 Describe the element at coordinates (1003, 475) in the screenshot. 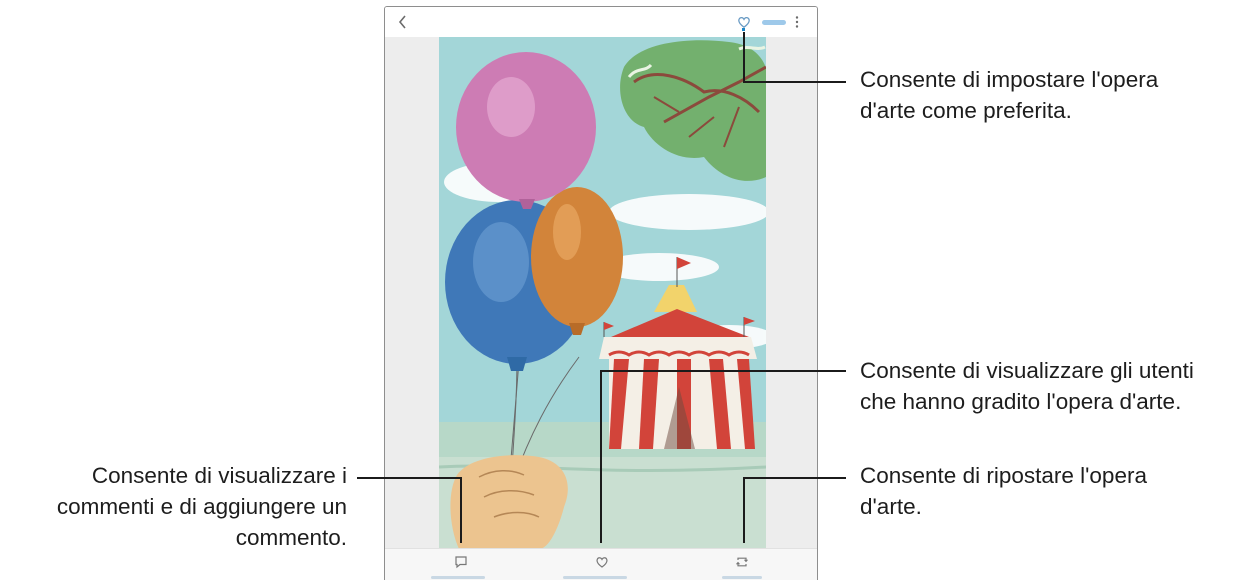

I see `callout-repost-line1: Consente di ripostare l'opera` at that location.